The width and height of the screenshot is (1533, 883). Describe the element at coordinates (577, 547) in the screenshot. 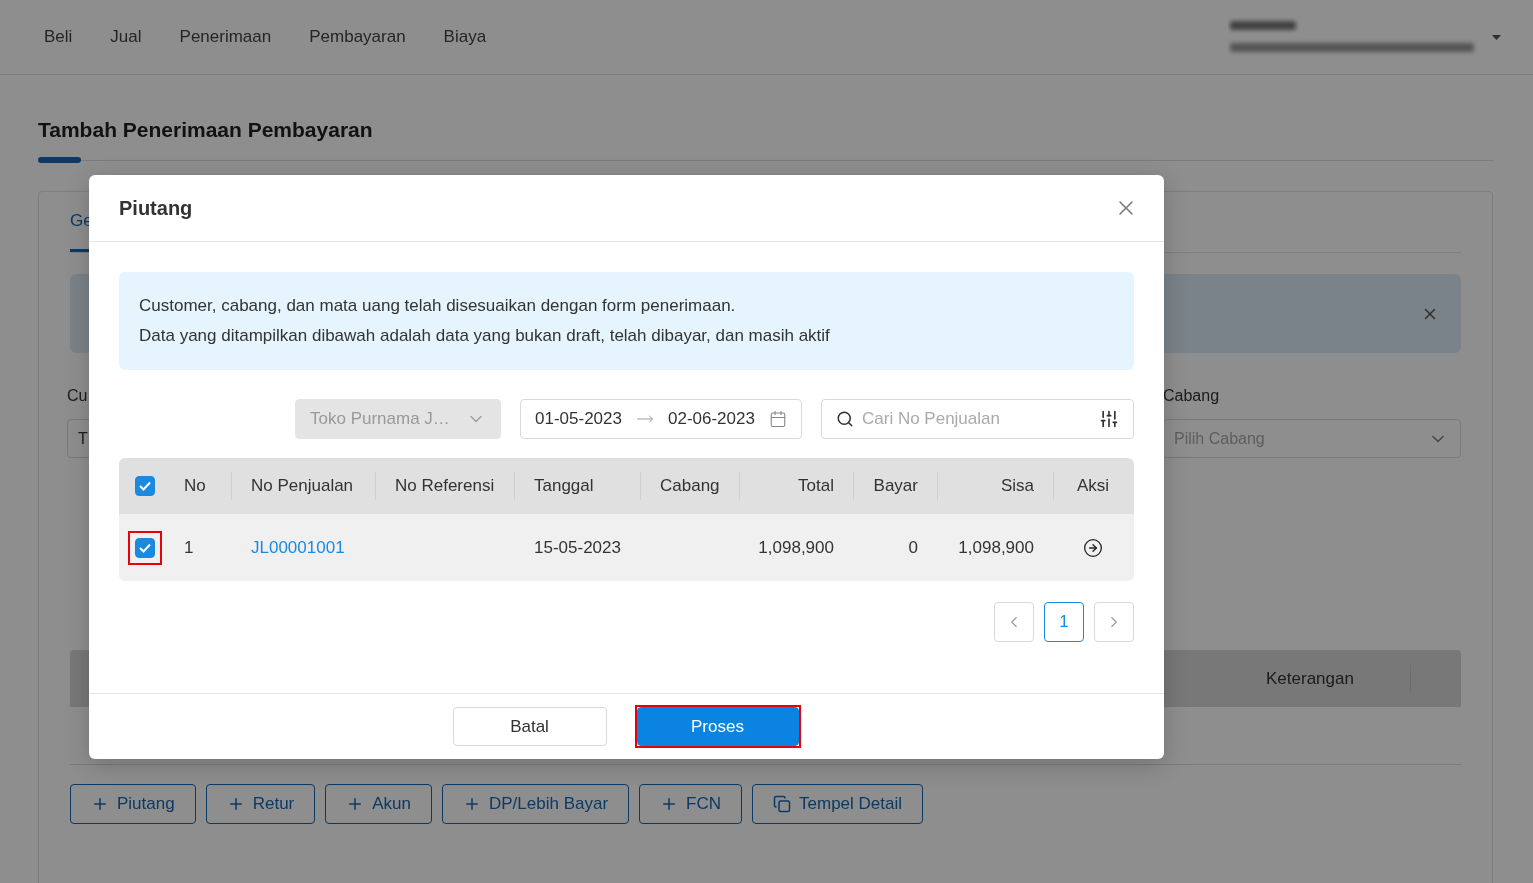

I see `table-cell: 15-05-2023` at that location.